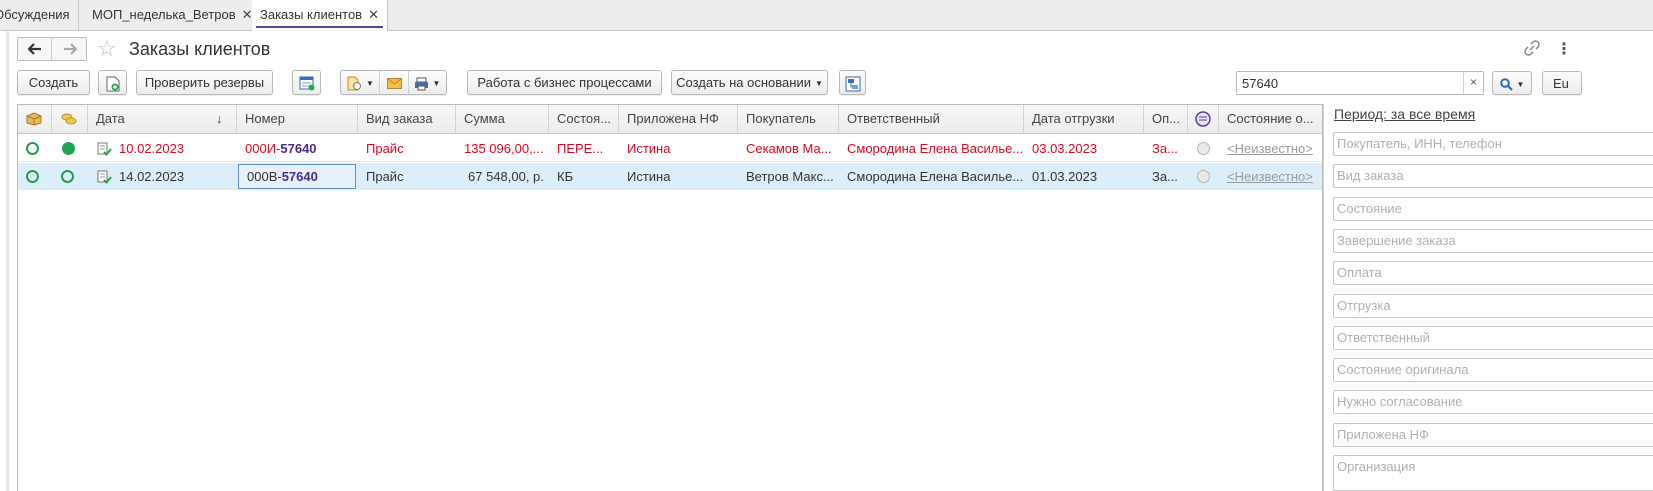 This screenshot has height=491, width=1653. I want to click on column-buyer: Покупатель, so click(788, 119).